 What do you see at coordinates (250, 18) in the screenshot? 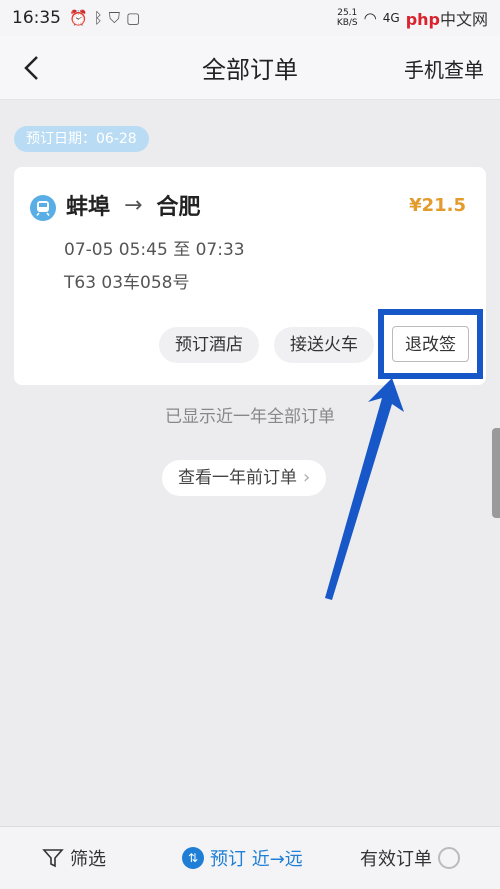
I see `status-bar: 16:35 ⏰ ᛒ ⛉ ▢ 25.1 KB/S ◠ 4G php中文网` at bounding box center [250, 18].